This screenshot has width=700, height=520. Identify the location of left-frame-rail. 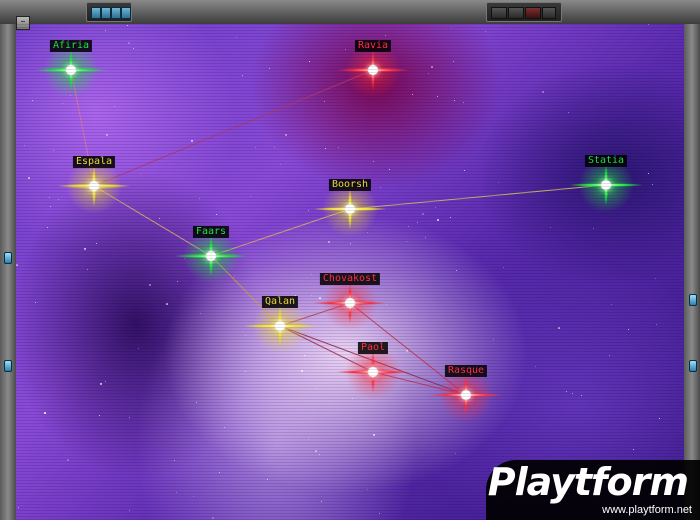
(8, 272).